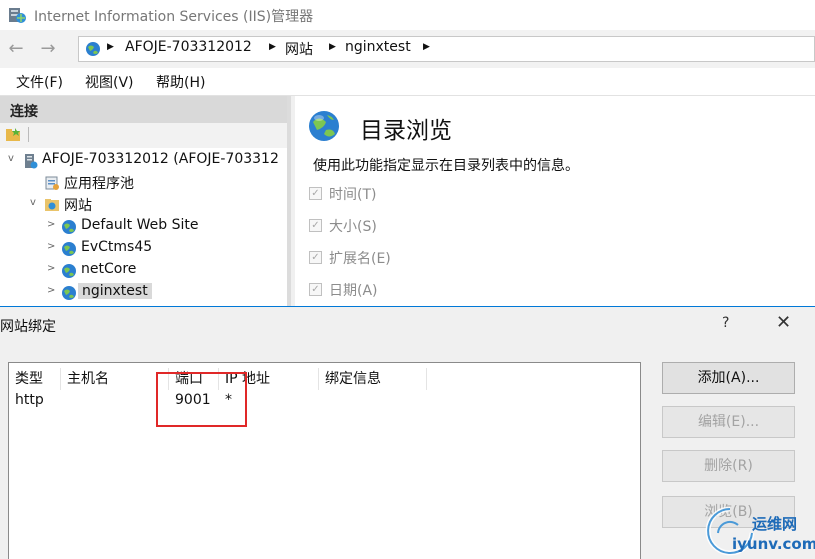 The image size is (815, 559). I want to click on breadcrumb-site: nginxtest, so click(378, 47).